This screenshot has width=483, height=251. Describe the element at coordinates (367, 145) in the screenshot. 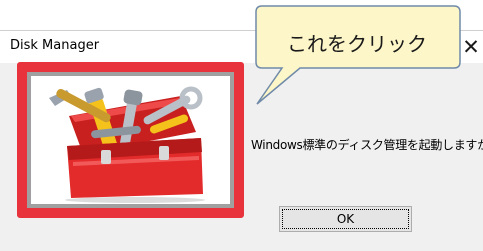

I see `confirm-message: Windows標準のディスク管理を起動しますか` at that location.